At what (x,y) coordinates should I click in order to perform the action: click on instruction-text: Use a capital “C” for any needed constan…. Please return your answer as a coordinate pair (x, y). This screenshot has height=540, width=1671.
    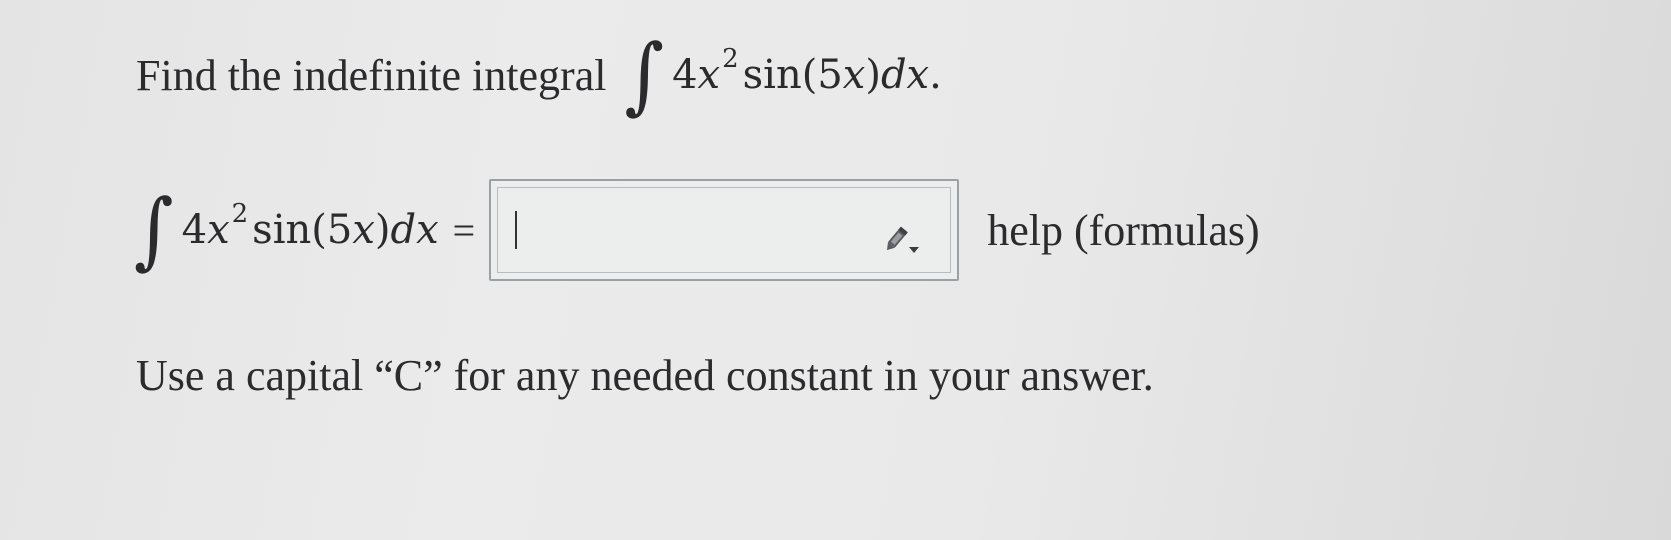
    Looking at the image, I should click on (645, 375).